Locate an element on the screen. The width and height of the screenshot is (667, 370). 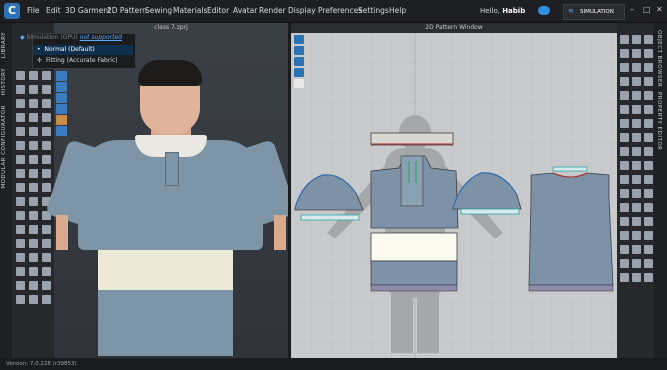
simulation-option-fitting: ✢ Fitting (Accurate Fabric) is located at coordinates (83, 61).